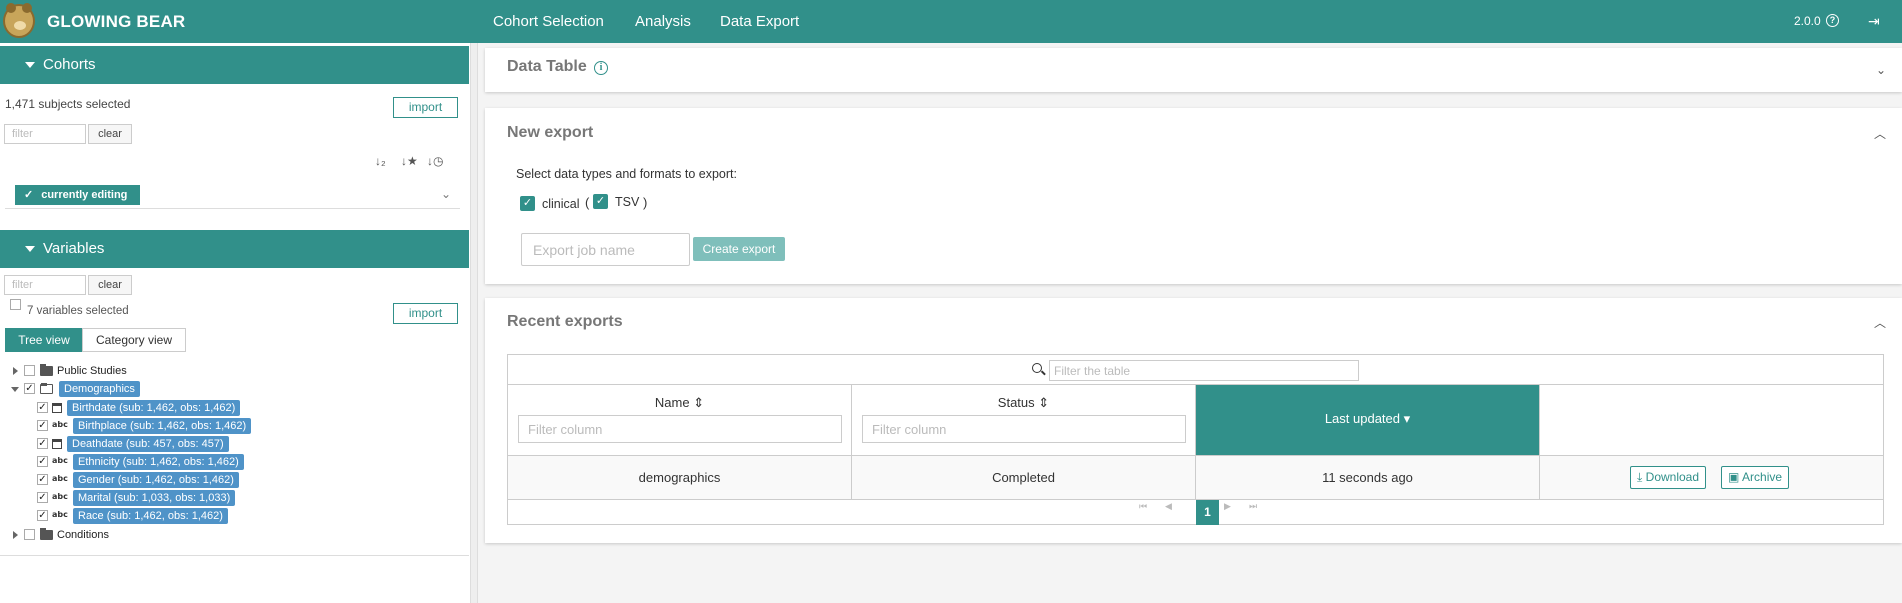 The width and height of the screenshot is (1902, 603). What do you see at coordinates (1207, 512) in the screenshot?
I see `page-1-button: 1` at bounding box center [1207, 512].